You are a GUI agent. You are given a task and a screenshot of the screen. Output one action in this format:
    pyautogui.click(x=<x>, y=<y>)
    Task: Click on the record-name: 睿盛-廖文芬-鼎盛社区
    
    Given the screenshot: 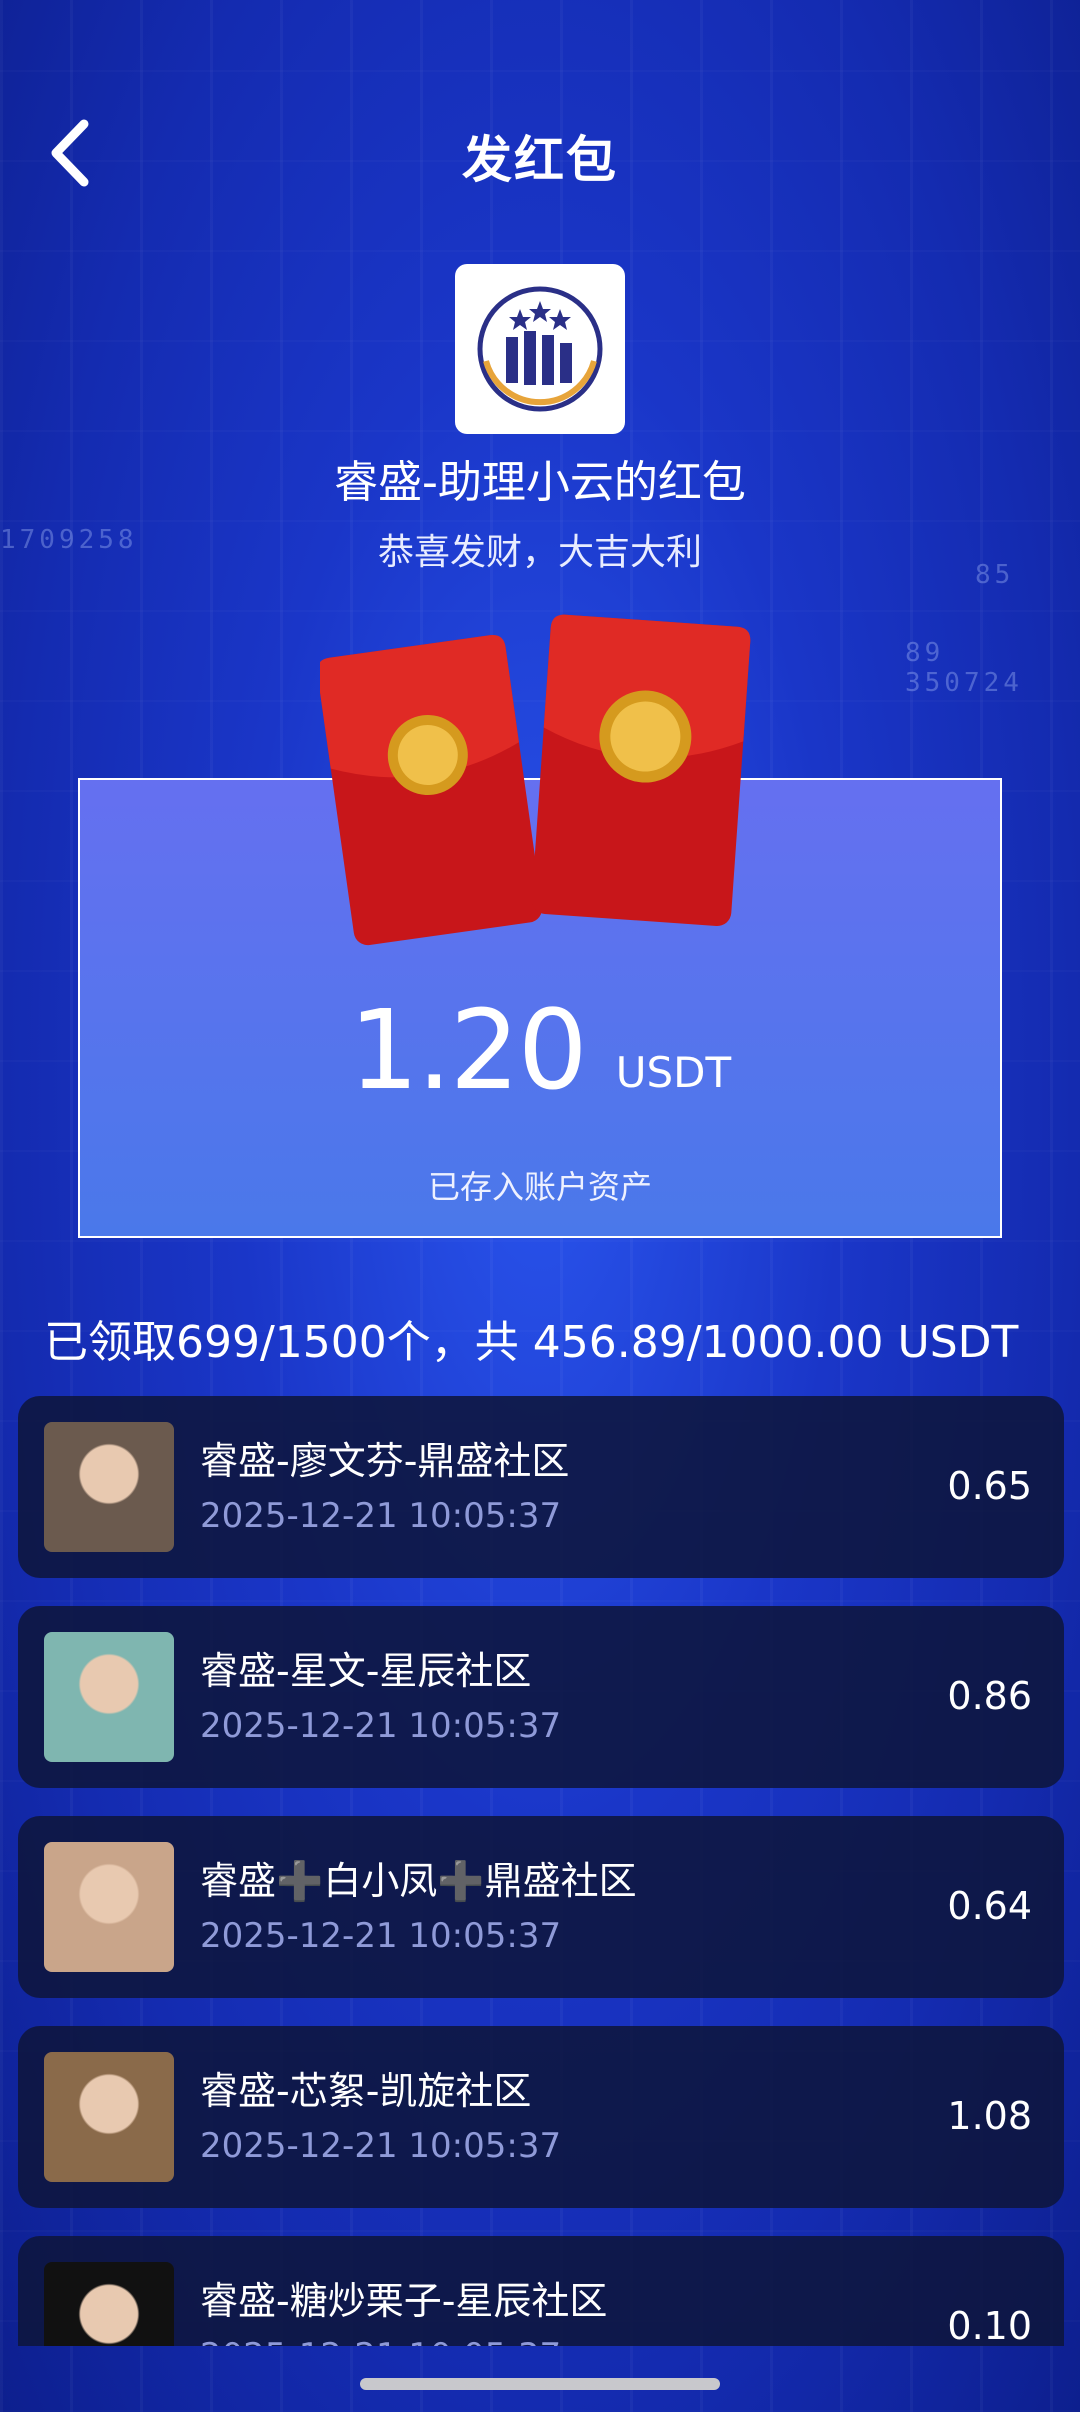 What is the action you would take?
    pyautogui.click(x=385, y=1461)
    